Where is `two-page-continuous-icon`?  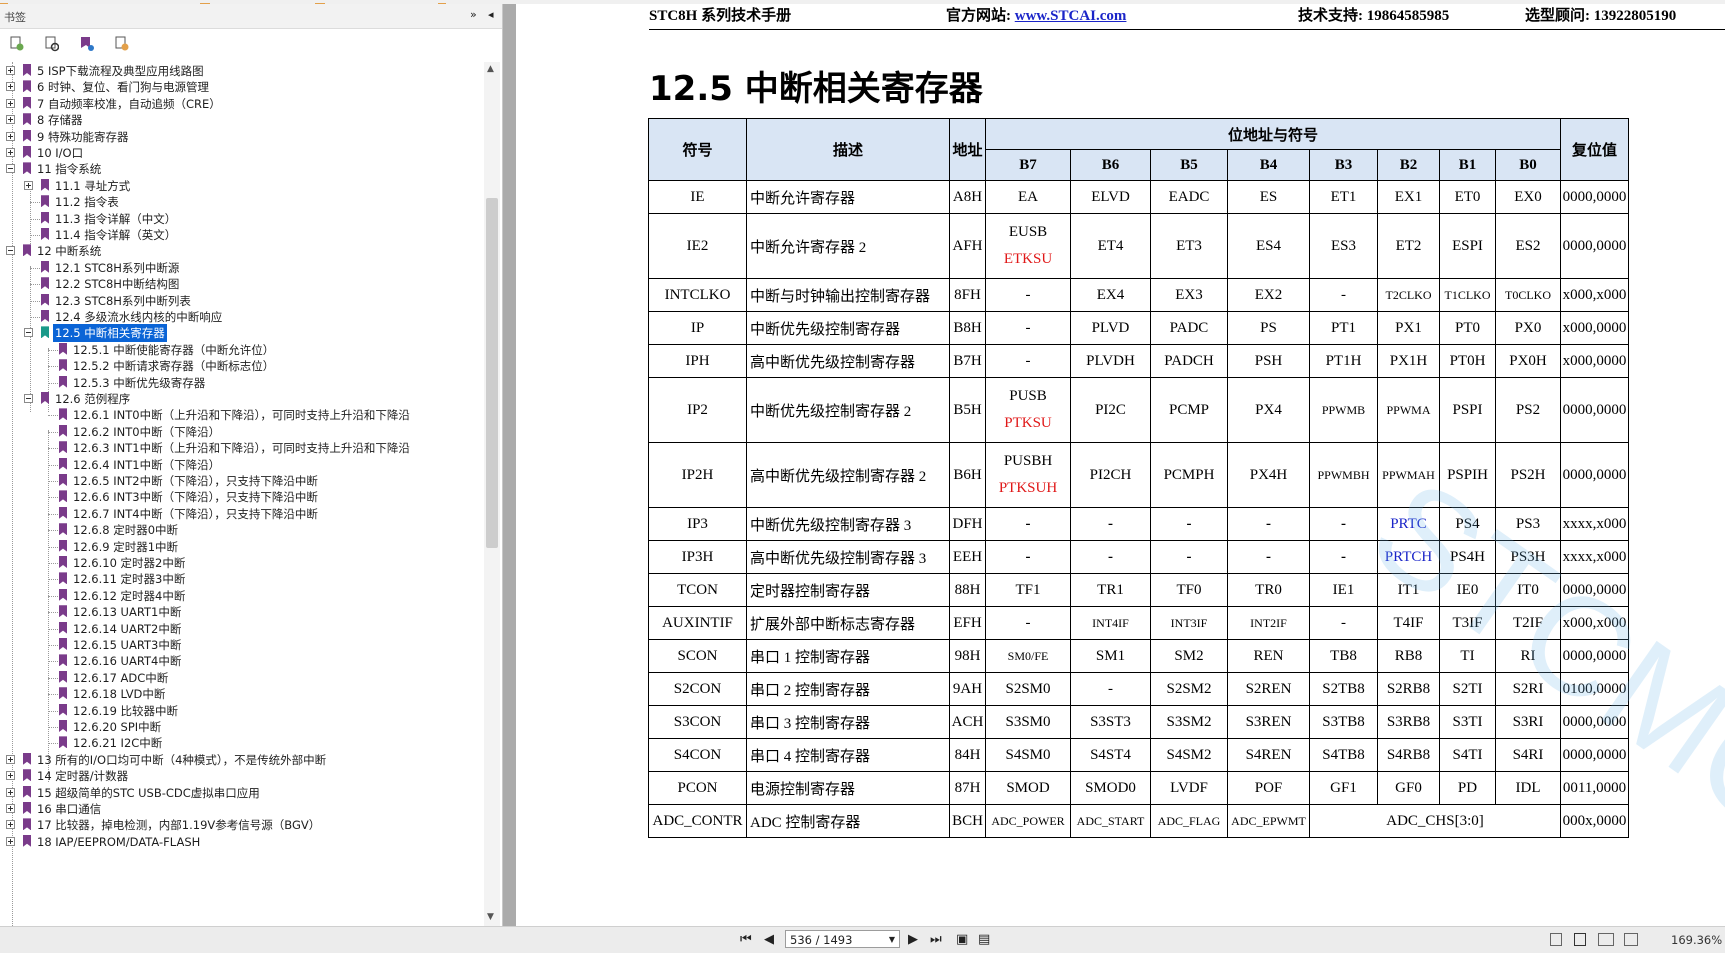 two-page-continuous-icon is located at coordinates (1631, 939).